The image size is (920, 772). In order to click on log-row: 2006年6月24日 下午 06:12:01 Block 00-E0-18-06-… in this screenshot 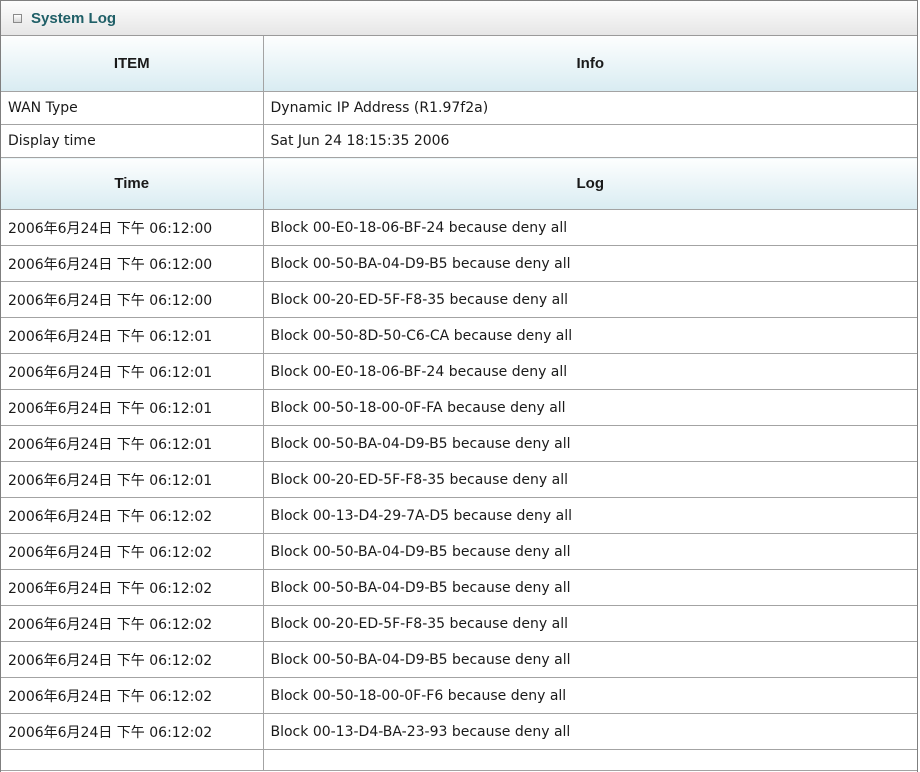, I will do `click(459, 371)`.